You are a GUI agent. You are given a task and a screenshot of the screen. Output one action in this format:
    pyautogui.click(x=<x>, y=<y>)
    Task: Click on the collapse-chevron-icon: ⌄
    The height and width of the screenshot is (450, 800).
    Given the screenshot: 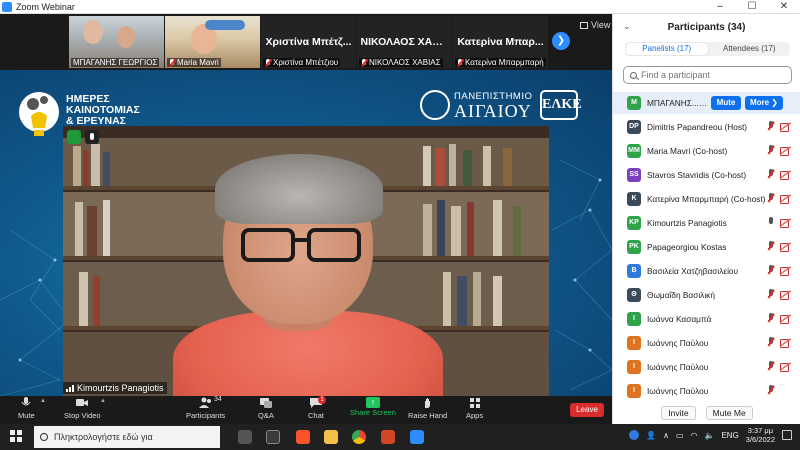 What is the action you would take?
    pyautogui.click(x=627, y=26)
    